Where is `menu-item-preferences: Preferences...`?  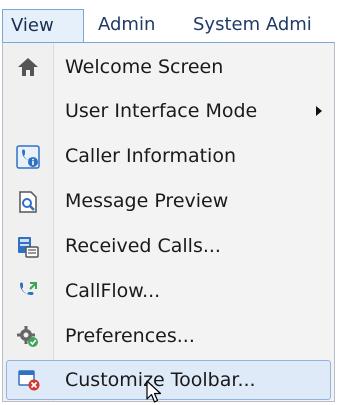
menu-item-preferences: Preferences... is located at coordinates (168, 336).